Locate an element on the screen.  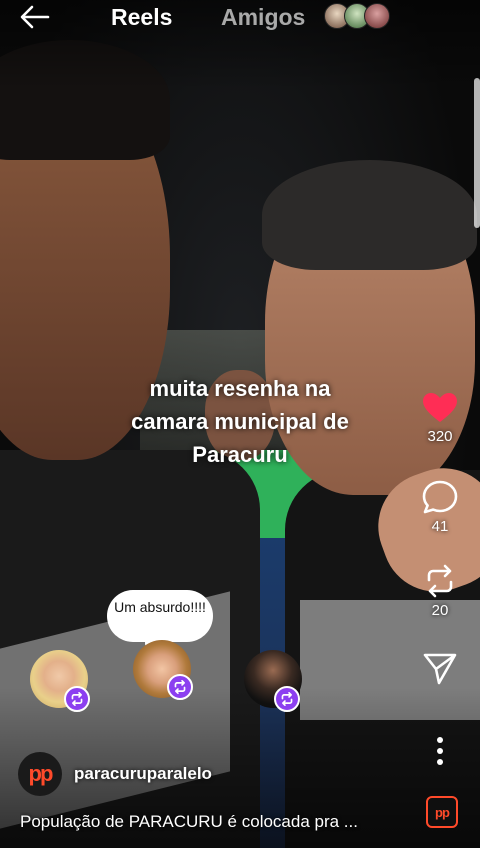
account-avatar: pp is located at coordinates (40, 774).